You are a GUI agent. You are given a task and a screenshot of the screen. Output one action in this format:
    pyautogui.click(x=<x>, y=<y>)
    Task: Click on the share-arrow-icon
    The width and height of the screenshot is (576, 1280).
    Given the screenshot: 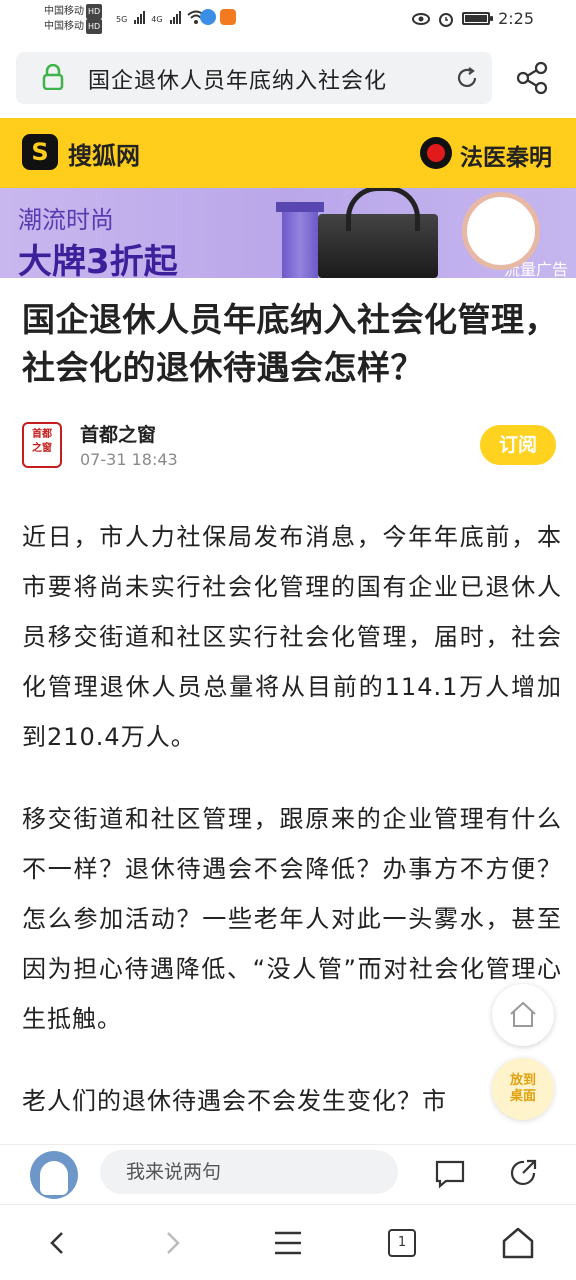 What is the action you would take?
    pyautogui.click(x=524, y=1173)
    